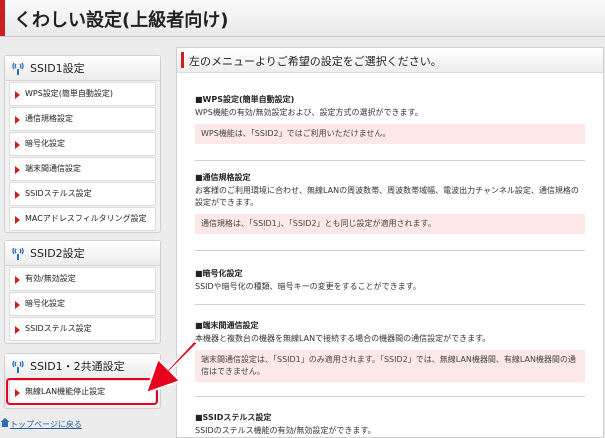  What do you see at coordinates (219, 273) in the screenshot?
I see `section-title: ■暗号化設定` at bounding box center [219, 273].